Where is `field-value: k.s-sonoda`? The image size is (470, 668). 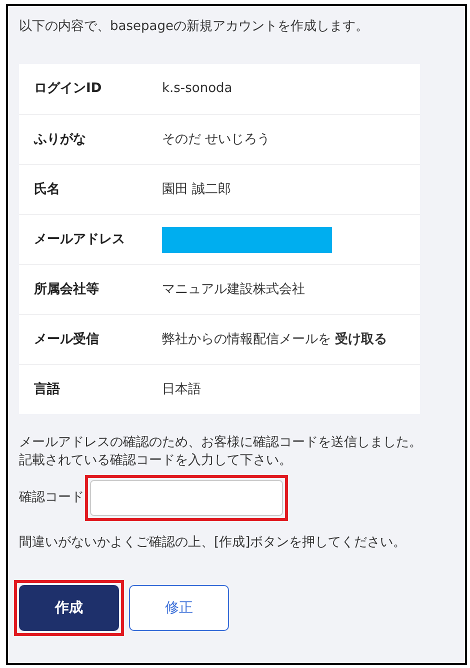
field-value: k.s-sonoda is located at coordinates (197, 89).